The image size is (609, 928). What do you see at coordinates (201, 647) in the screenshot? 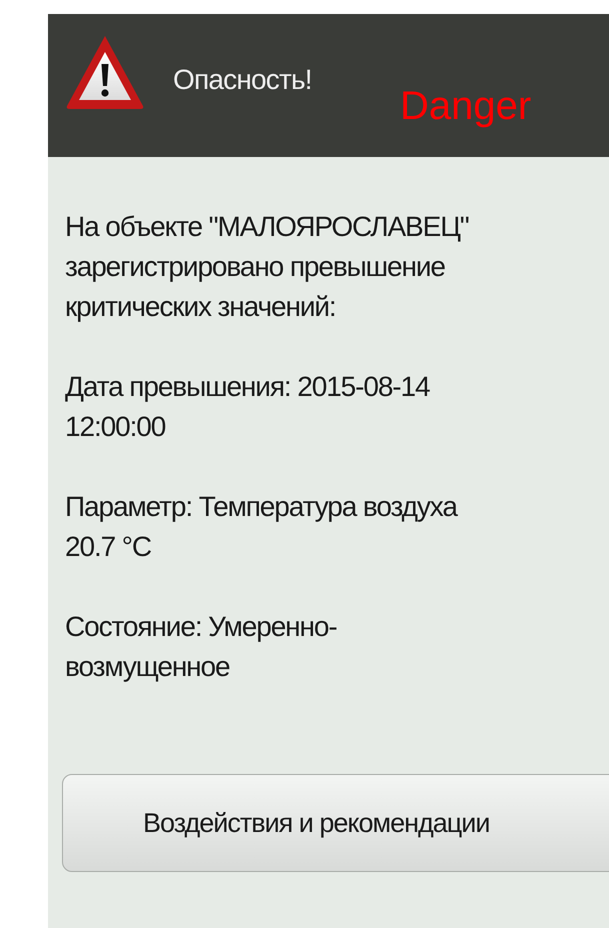
I see `message-text: Состояние: Умеренно- возмущенное` at bounding box center [201, 647].